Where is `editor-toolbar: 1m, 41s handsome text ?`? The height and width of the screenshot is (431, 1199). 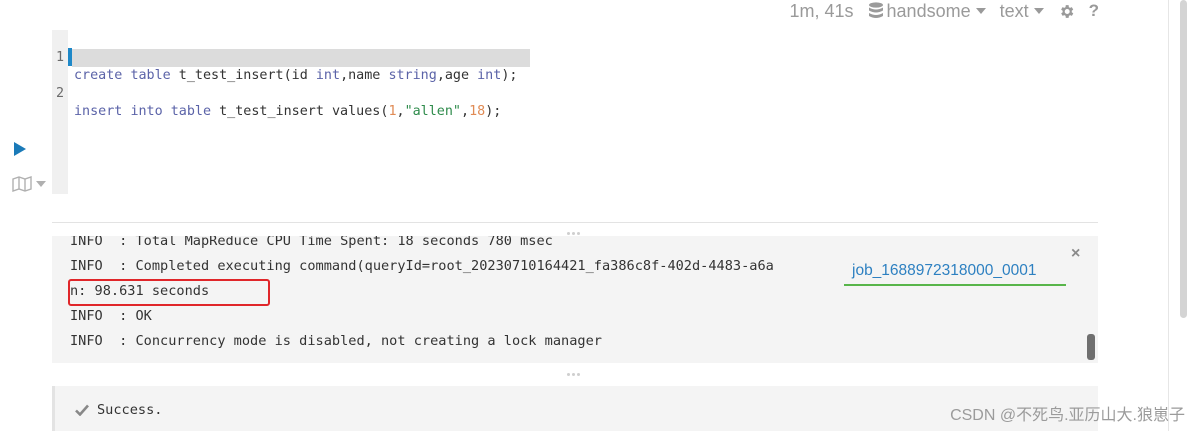 editor-toolbar: 1m, 41s handsome text ? is located at coordinates (945, 11).